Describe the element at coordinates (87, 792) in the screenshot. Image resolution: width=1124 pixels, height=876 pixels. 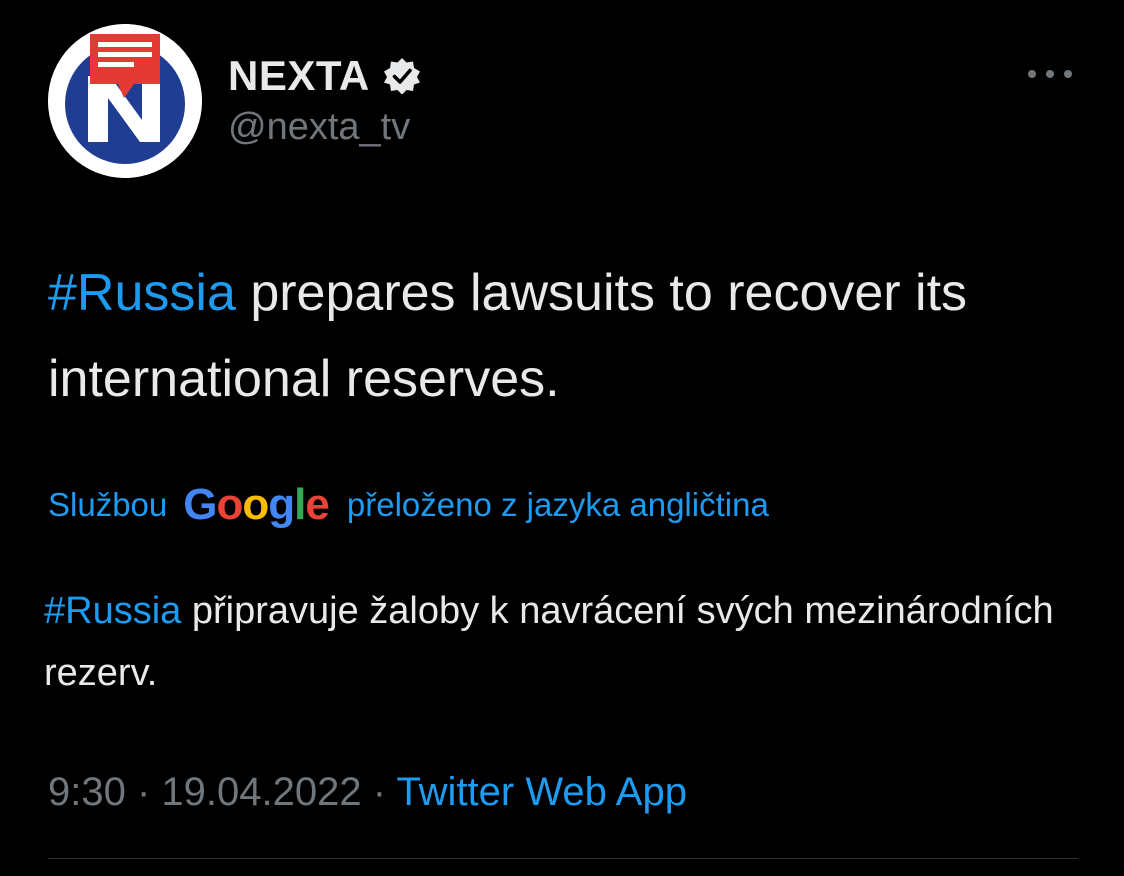
I see `tweet-time: 9:30` at that location.